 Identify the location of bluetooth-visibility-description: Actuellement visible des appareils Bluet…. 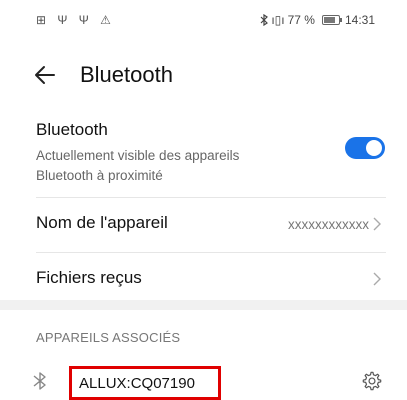
(138, 165).